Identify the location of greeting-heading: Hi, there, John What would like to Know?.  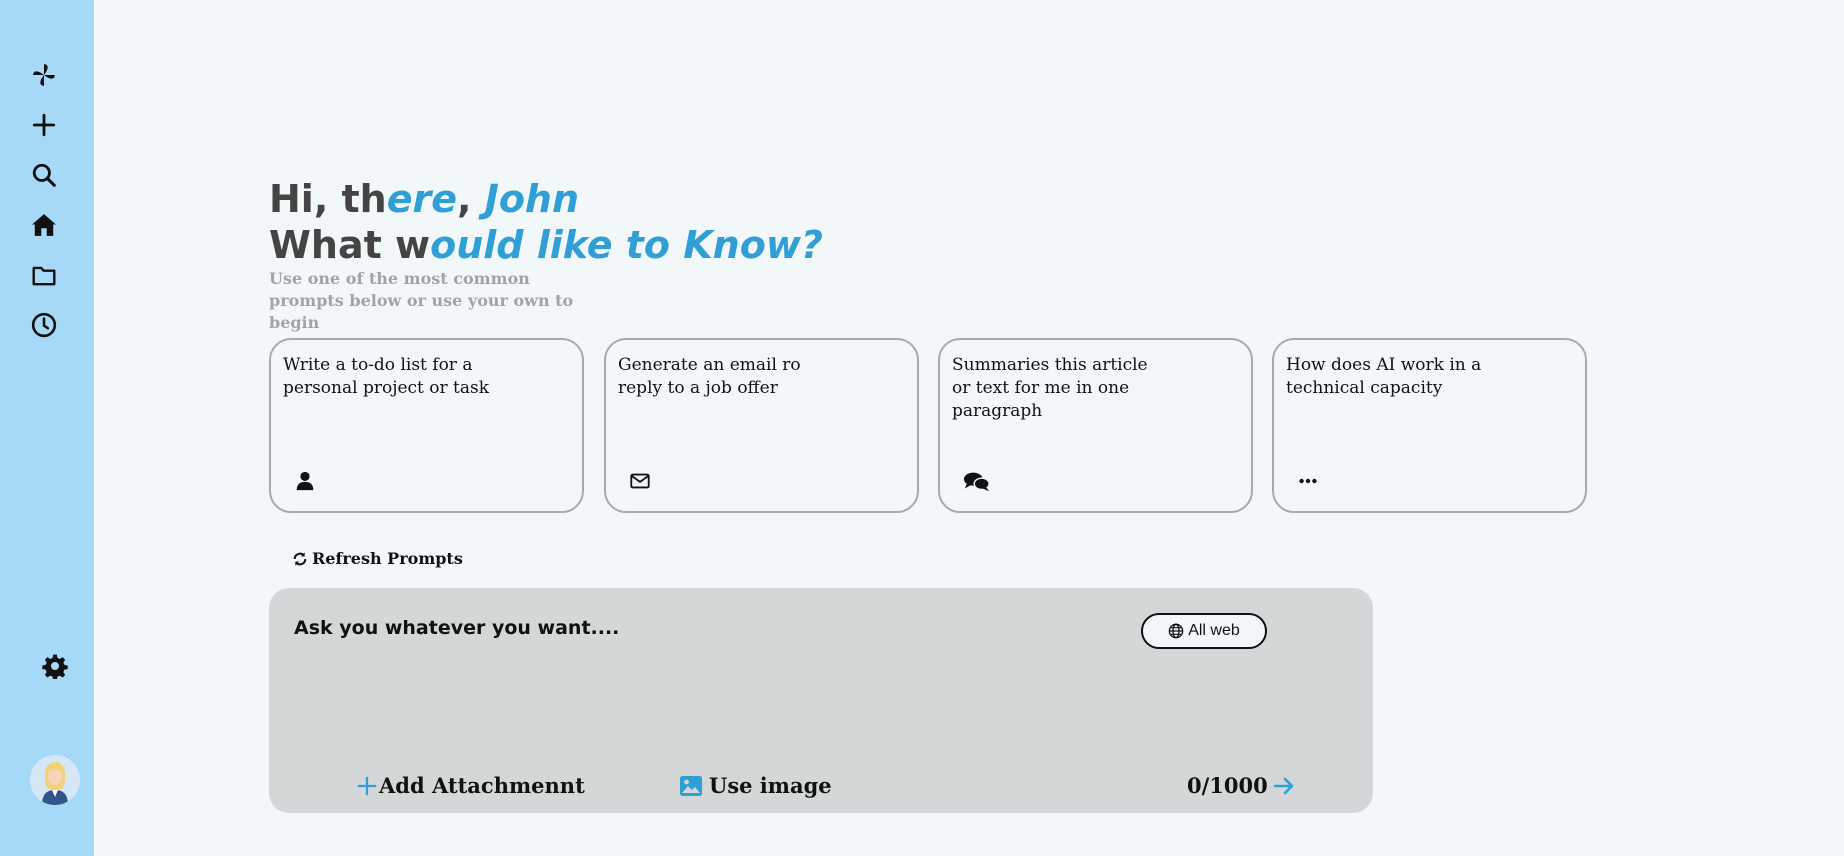
(546, 222).